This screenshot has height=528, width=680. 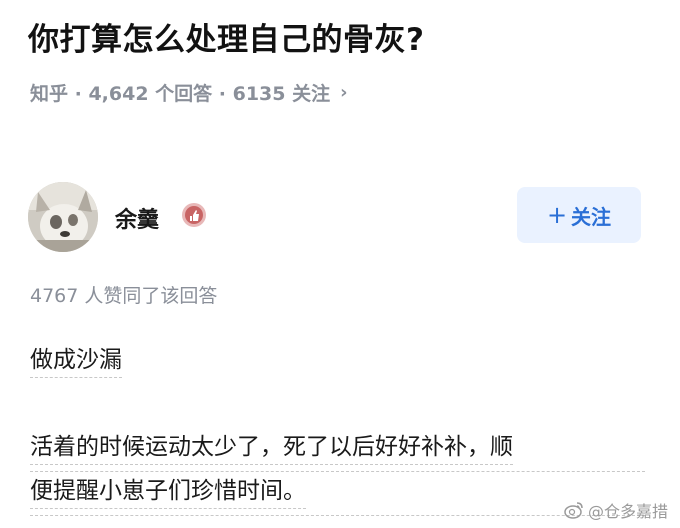 I want to click on watermark: @仓多嘉措, so click(x=616, y=510).